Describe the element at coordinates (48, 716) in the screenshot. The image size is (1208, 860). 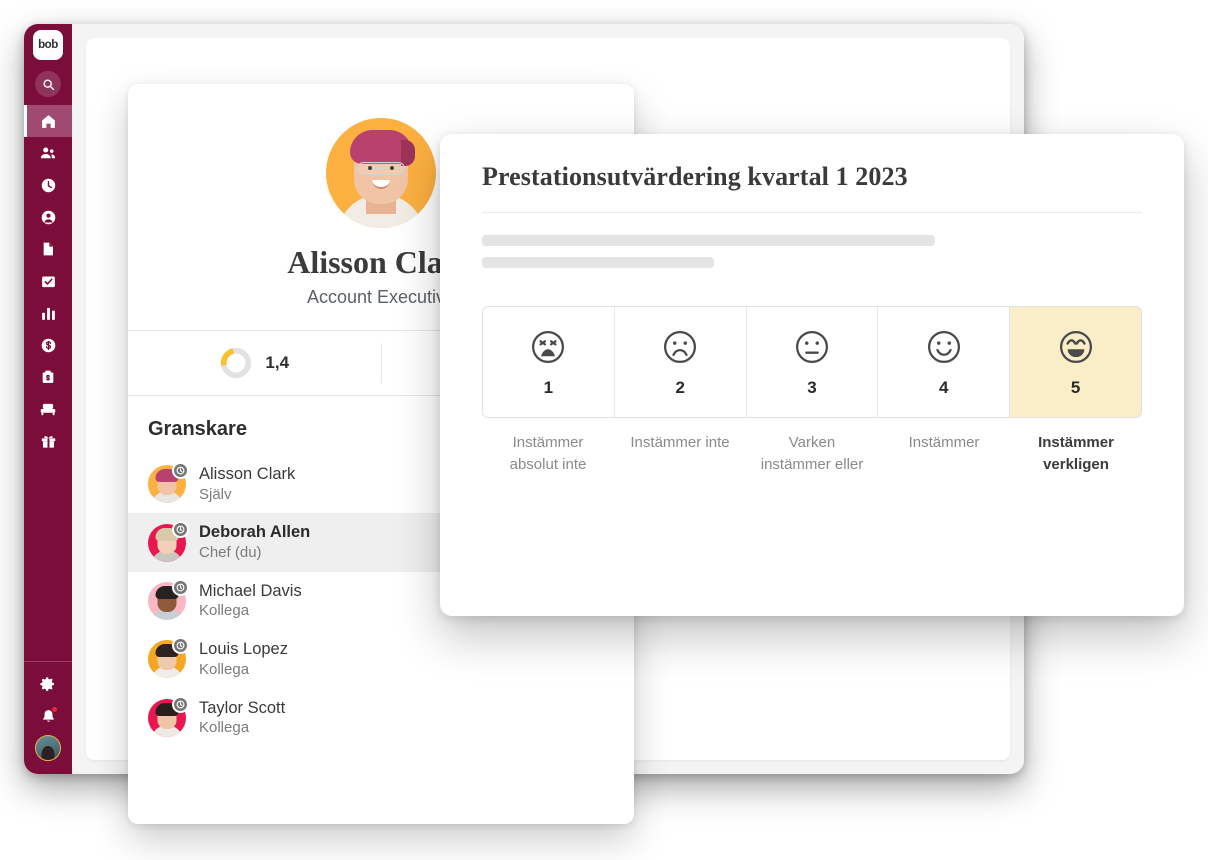
I see `bell-icon` at that location.